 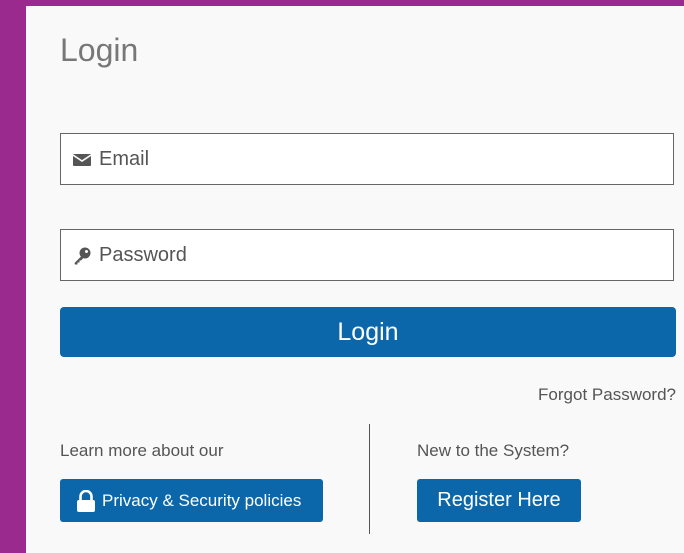 What do you see at coordinates (369, 479) in the screenshot?
I see `vertical-divider` at bounding box center [369, 479].